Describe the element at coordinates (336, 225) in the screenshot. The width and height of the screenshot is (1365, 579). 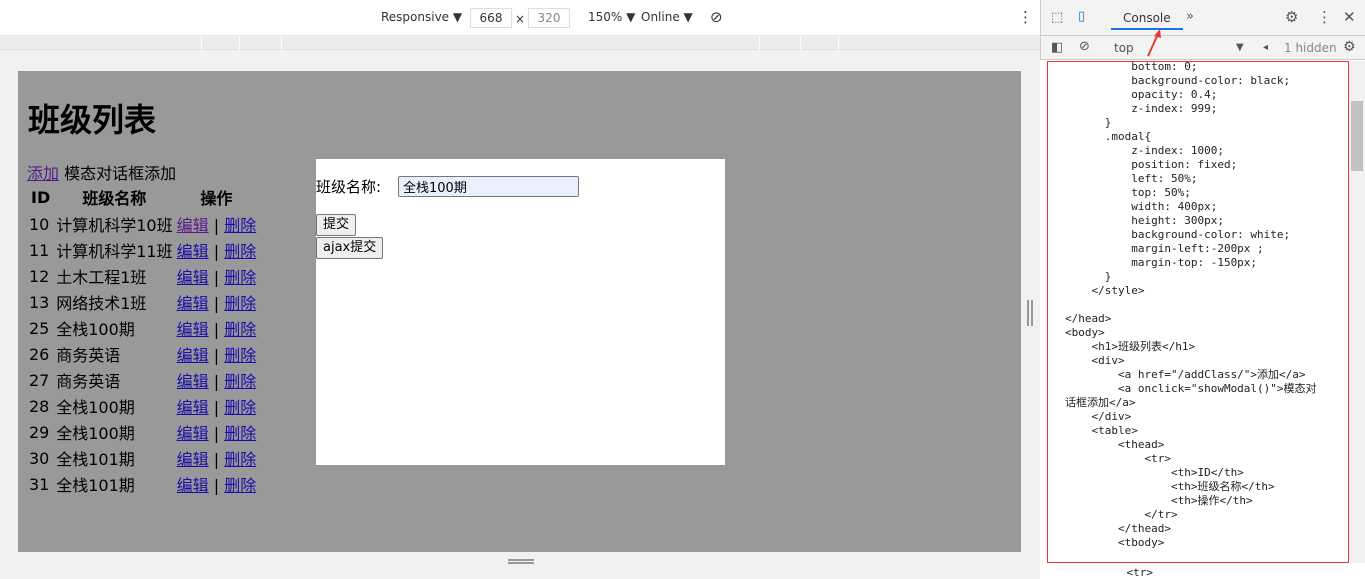
I see `submit-button: 提交` at that location.